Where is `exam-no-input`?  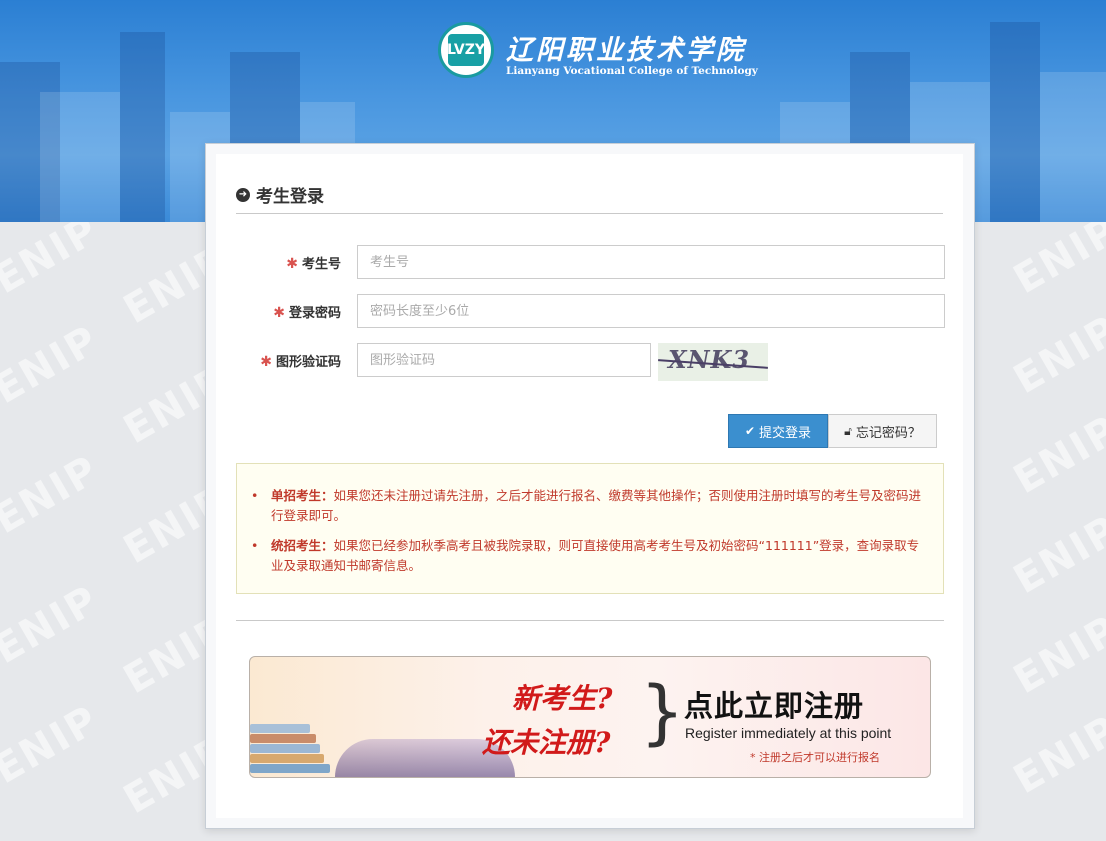 exam-no-input is located at coordinates (651, 262).